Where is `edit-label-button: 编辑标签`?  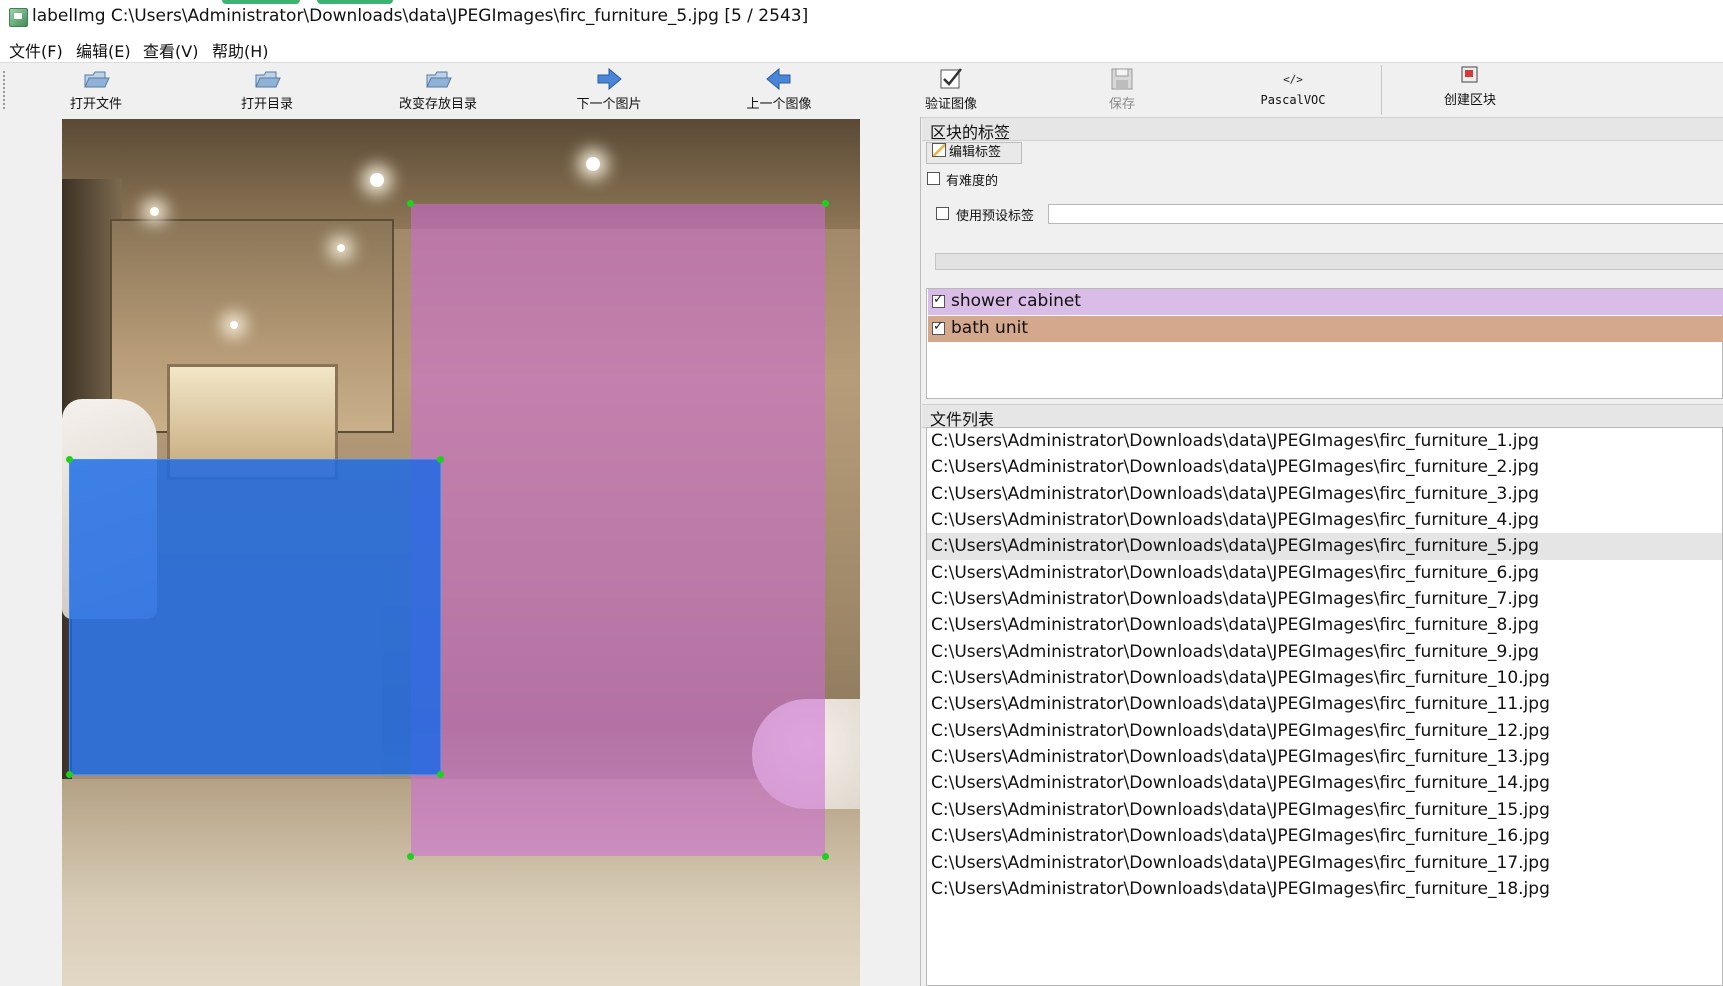 edit-label-button: 编辑标签 is located at coordinates (974, 153).